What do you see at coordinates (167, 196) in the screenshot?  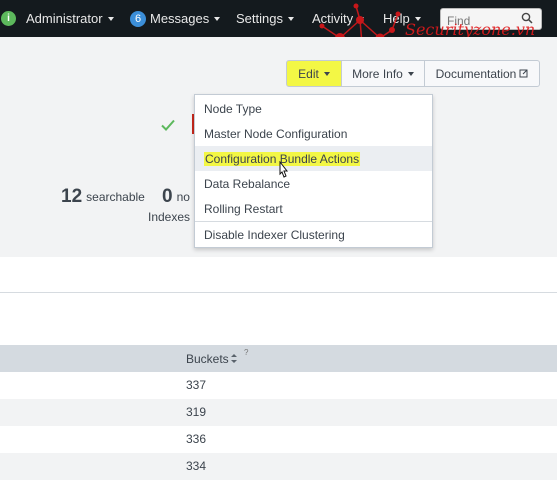 I see `not-searchable-count: 0` at bounding box center [167, 196].